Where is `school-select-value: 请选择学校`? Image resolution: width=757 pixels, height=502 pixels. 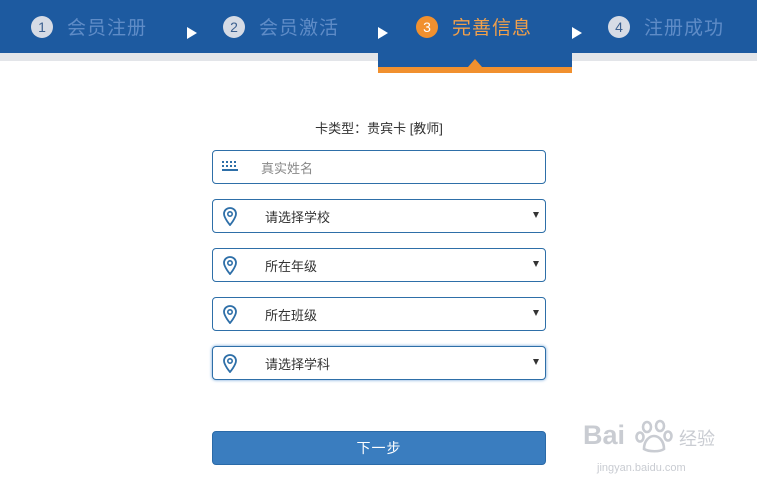 school-select-value: 请选择学校 is located at coordinates (298, 217).